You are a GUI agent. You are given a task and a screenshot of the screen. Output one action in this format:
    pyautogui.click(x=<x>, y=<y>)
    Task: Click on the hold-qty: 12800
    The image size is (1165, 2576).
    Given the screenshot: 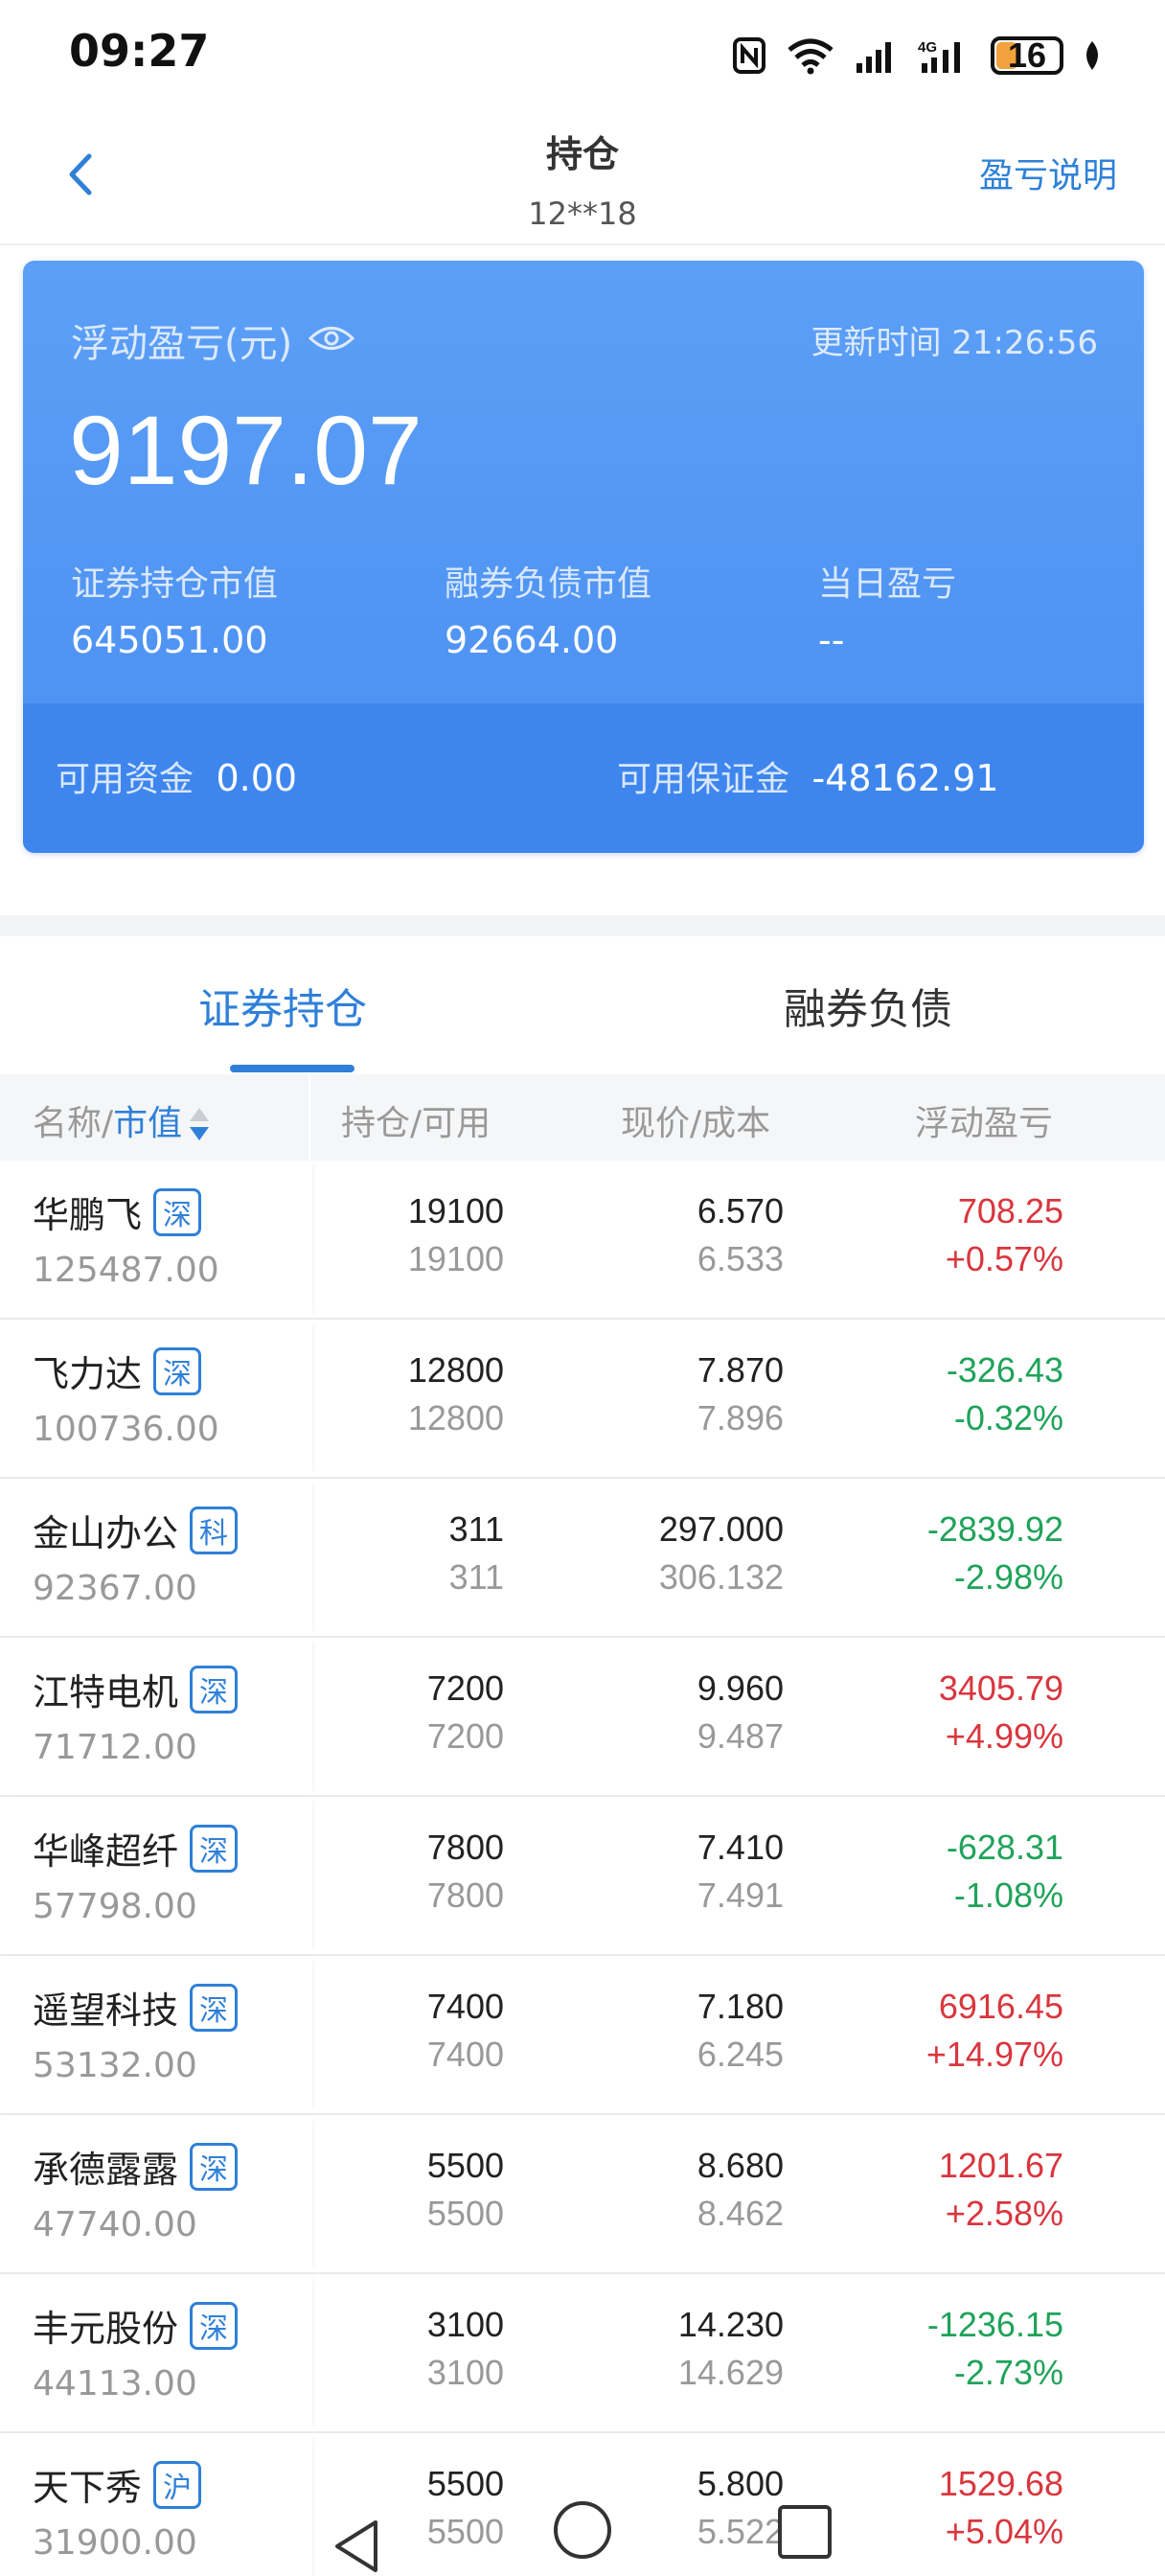 What is the action you would take?
    pyautogui.click(x=455, y=1370)
    